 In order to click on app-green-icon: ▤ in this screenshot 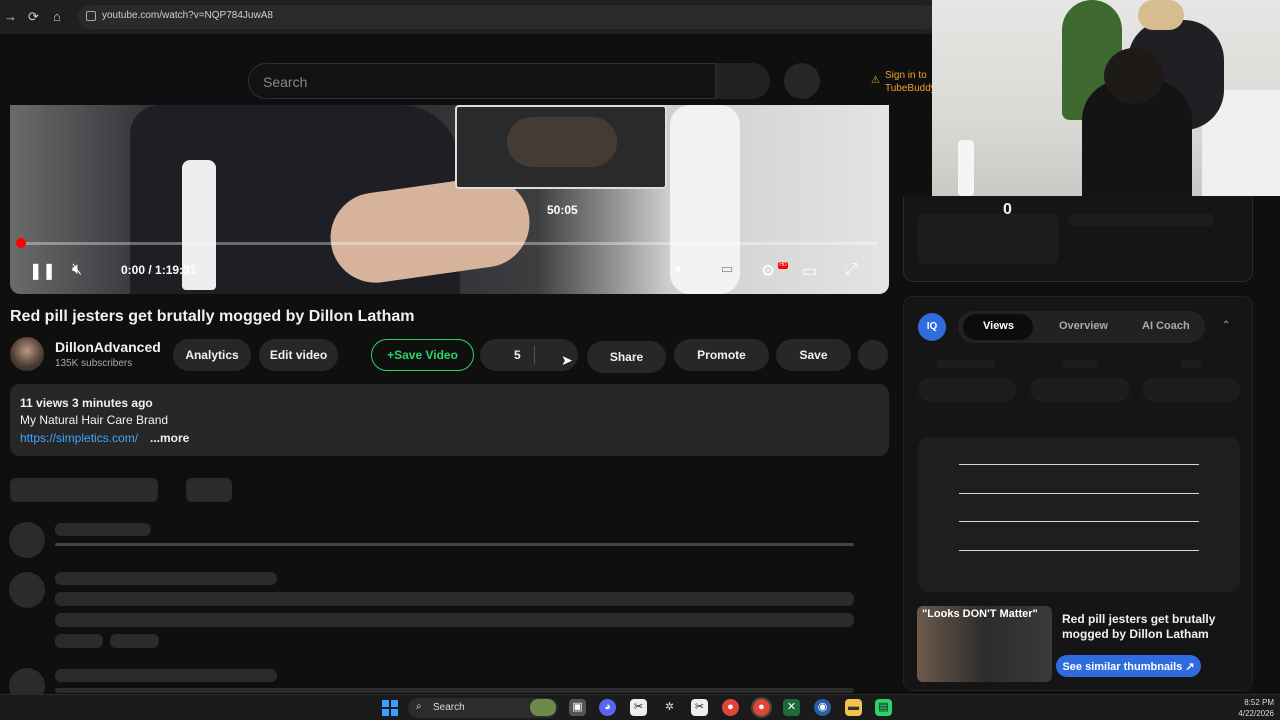, I will do `click(883, 707)`.